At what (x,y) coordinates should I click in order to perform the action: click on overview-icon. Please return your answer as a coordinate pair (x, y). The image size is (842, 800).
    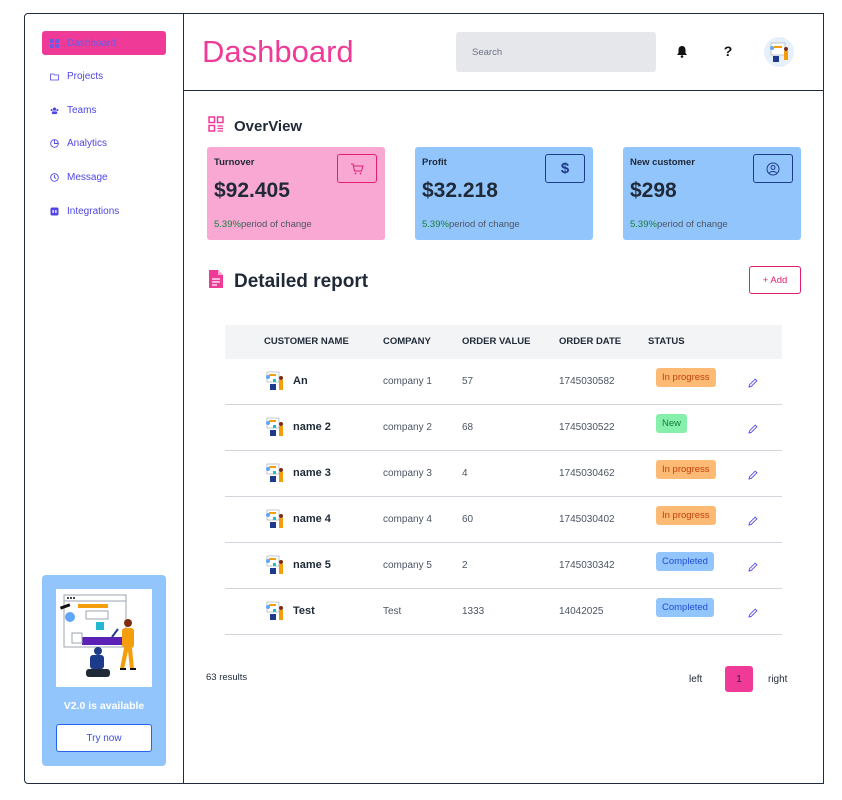
    Looking at the image, I should click on (216, 126).